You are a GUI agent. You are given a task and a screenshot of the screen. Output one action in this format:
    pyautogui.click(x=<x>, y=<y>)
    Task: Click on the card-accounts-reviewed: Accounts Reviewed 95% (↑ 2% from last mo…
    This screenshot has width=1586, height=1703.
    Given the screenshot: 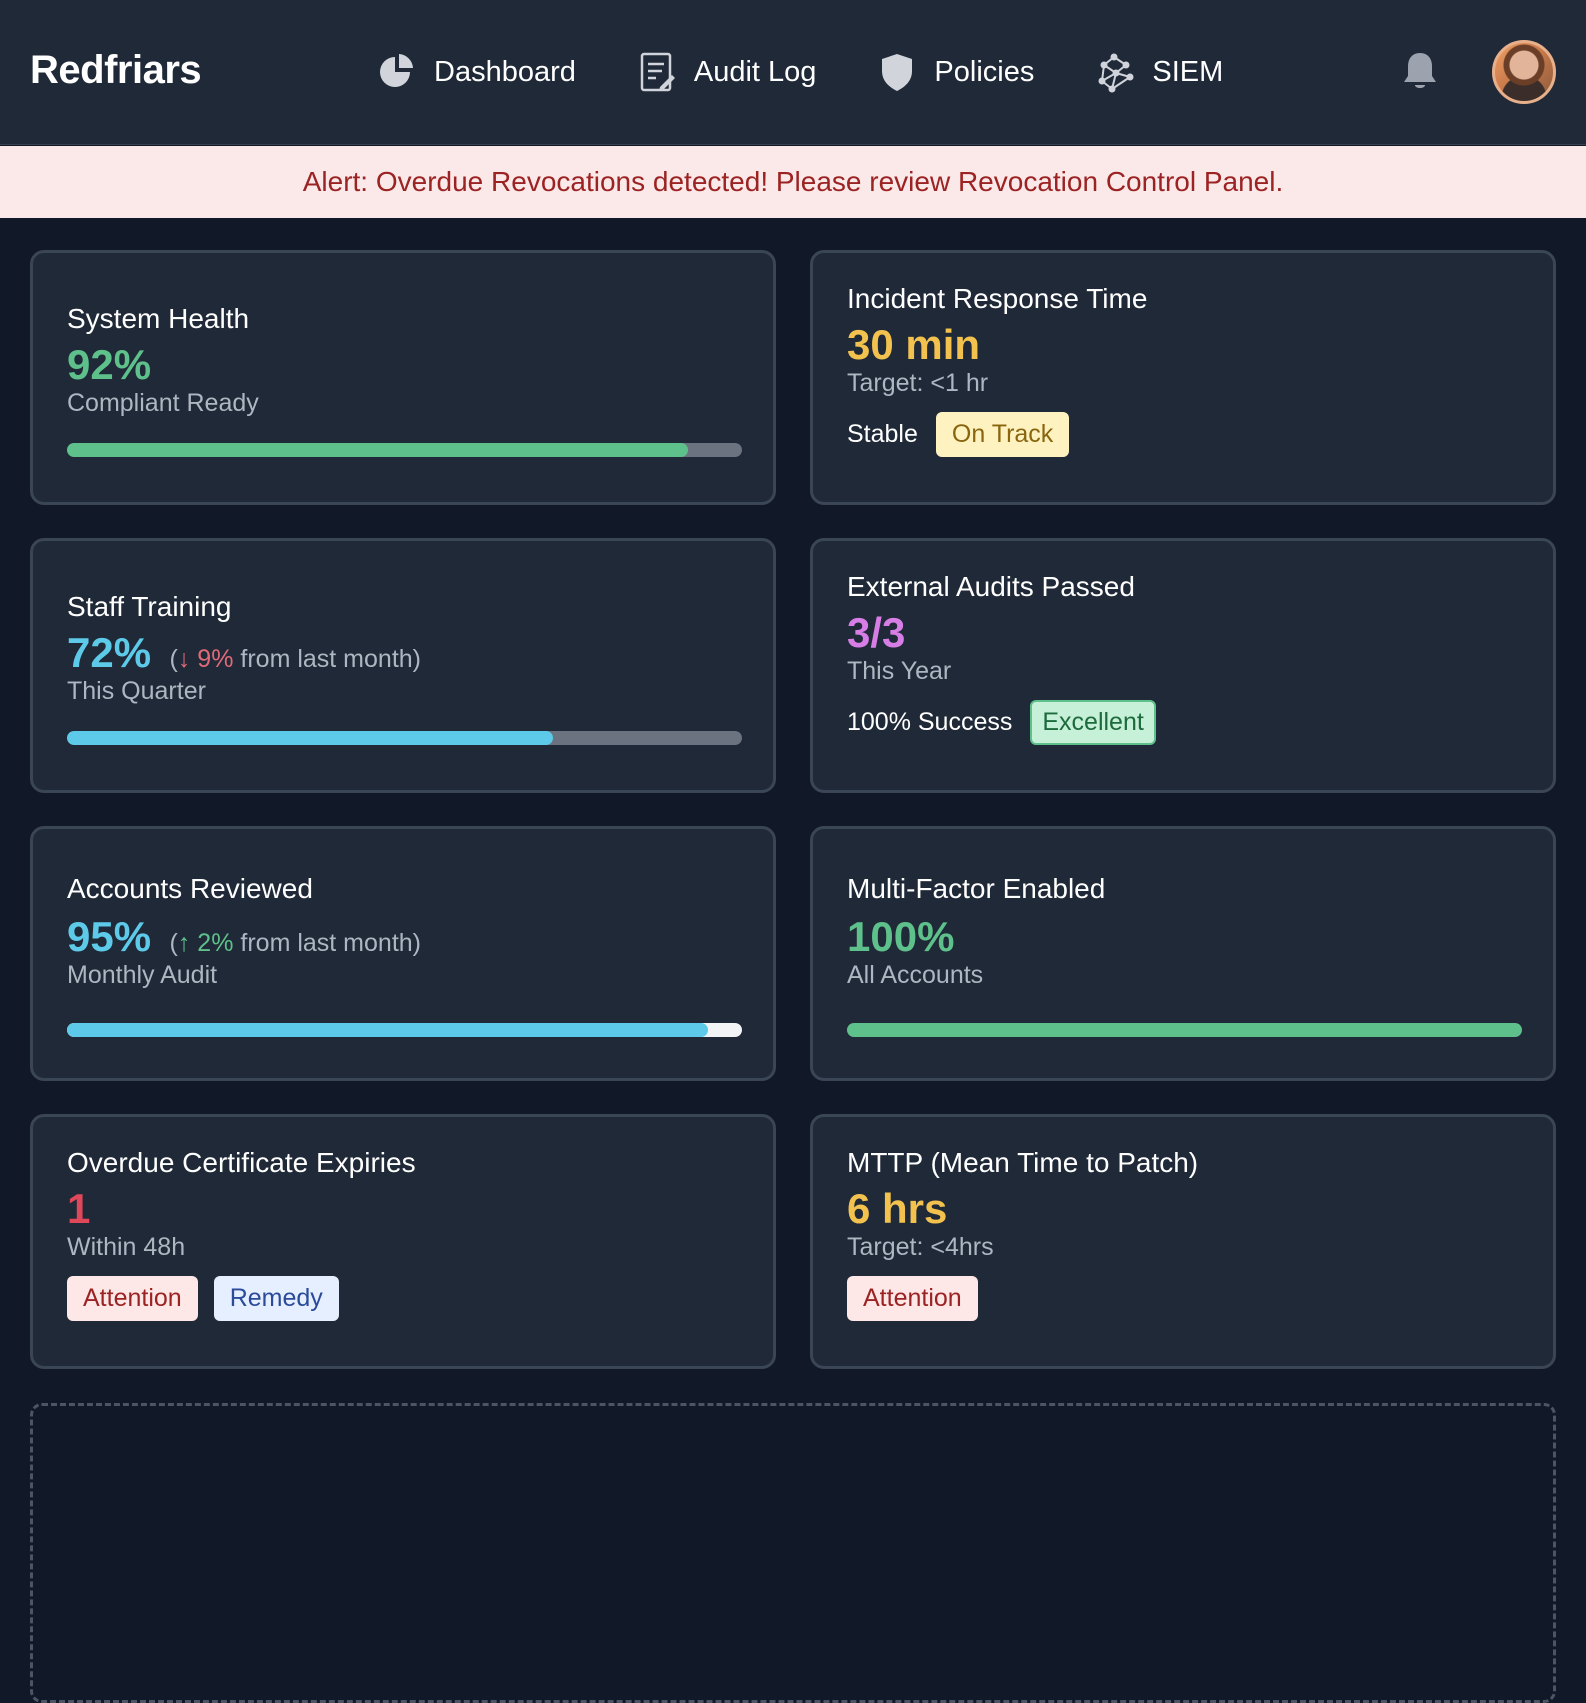 What is the action you would take?
    pyautogui.click(x=403, y=953)
    